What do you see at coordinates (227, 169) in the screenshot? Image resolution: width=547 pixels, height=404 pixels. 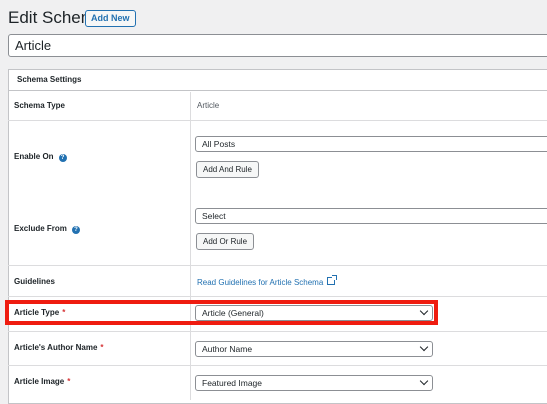 I see `add-and-rule-button: Add And Rule` at bounding box center [227, 169].